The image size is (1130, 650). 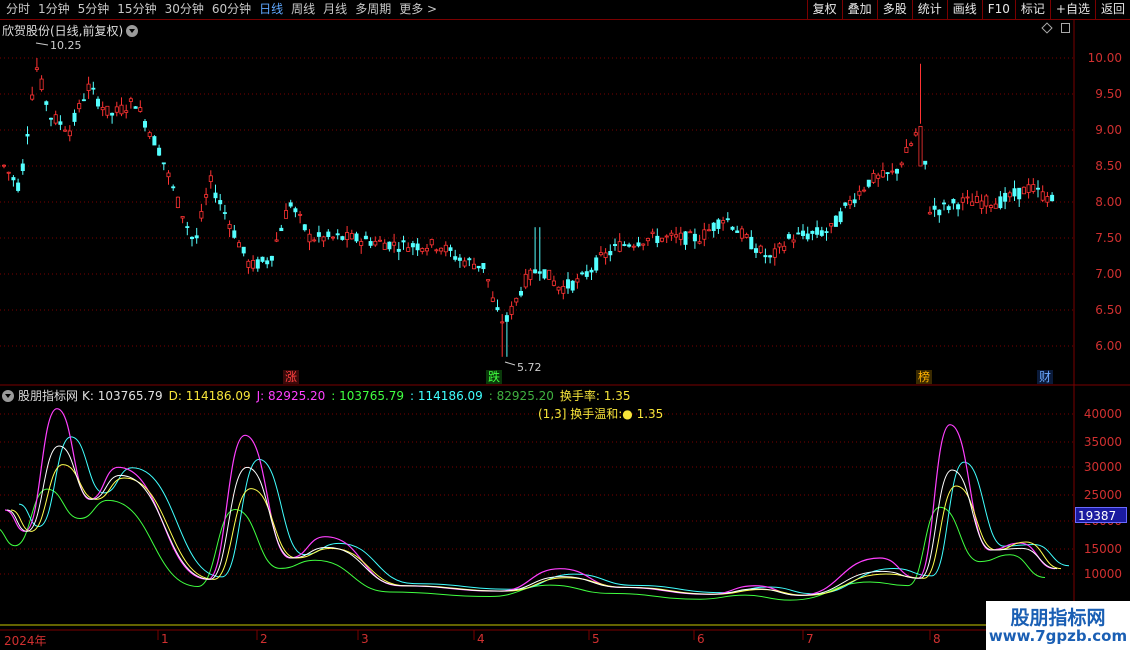 What do you see at coordinates (1108, 202) in the screenshot?
I see `price-tick: 8.00` at bounding box center [1108, 202].